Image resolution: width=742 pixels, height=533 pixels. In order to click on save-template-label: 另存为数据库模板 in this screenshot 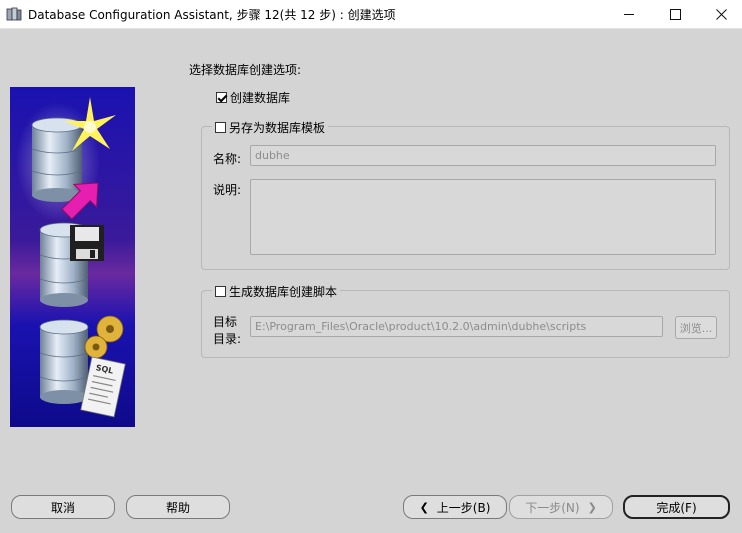, I will do `click(277, 128)`.